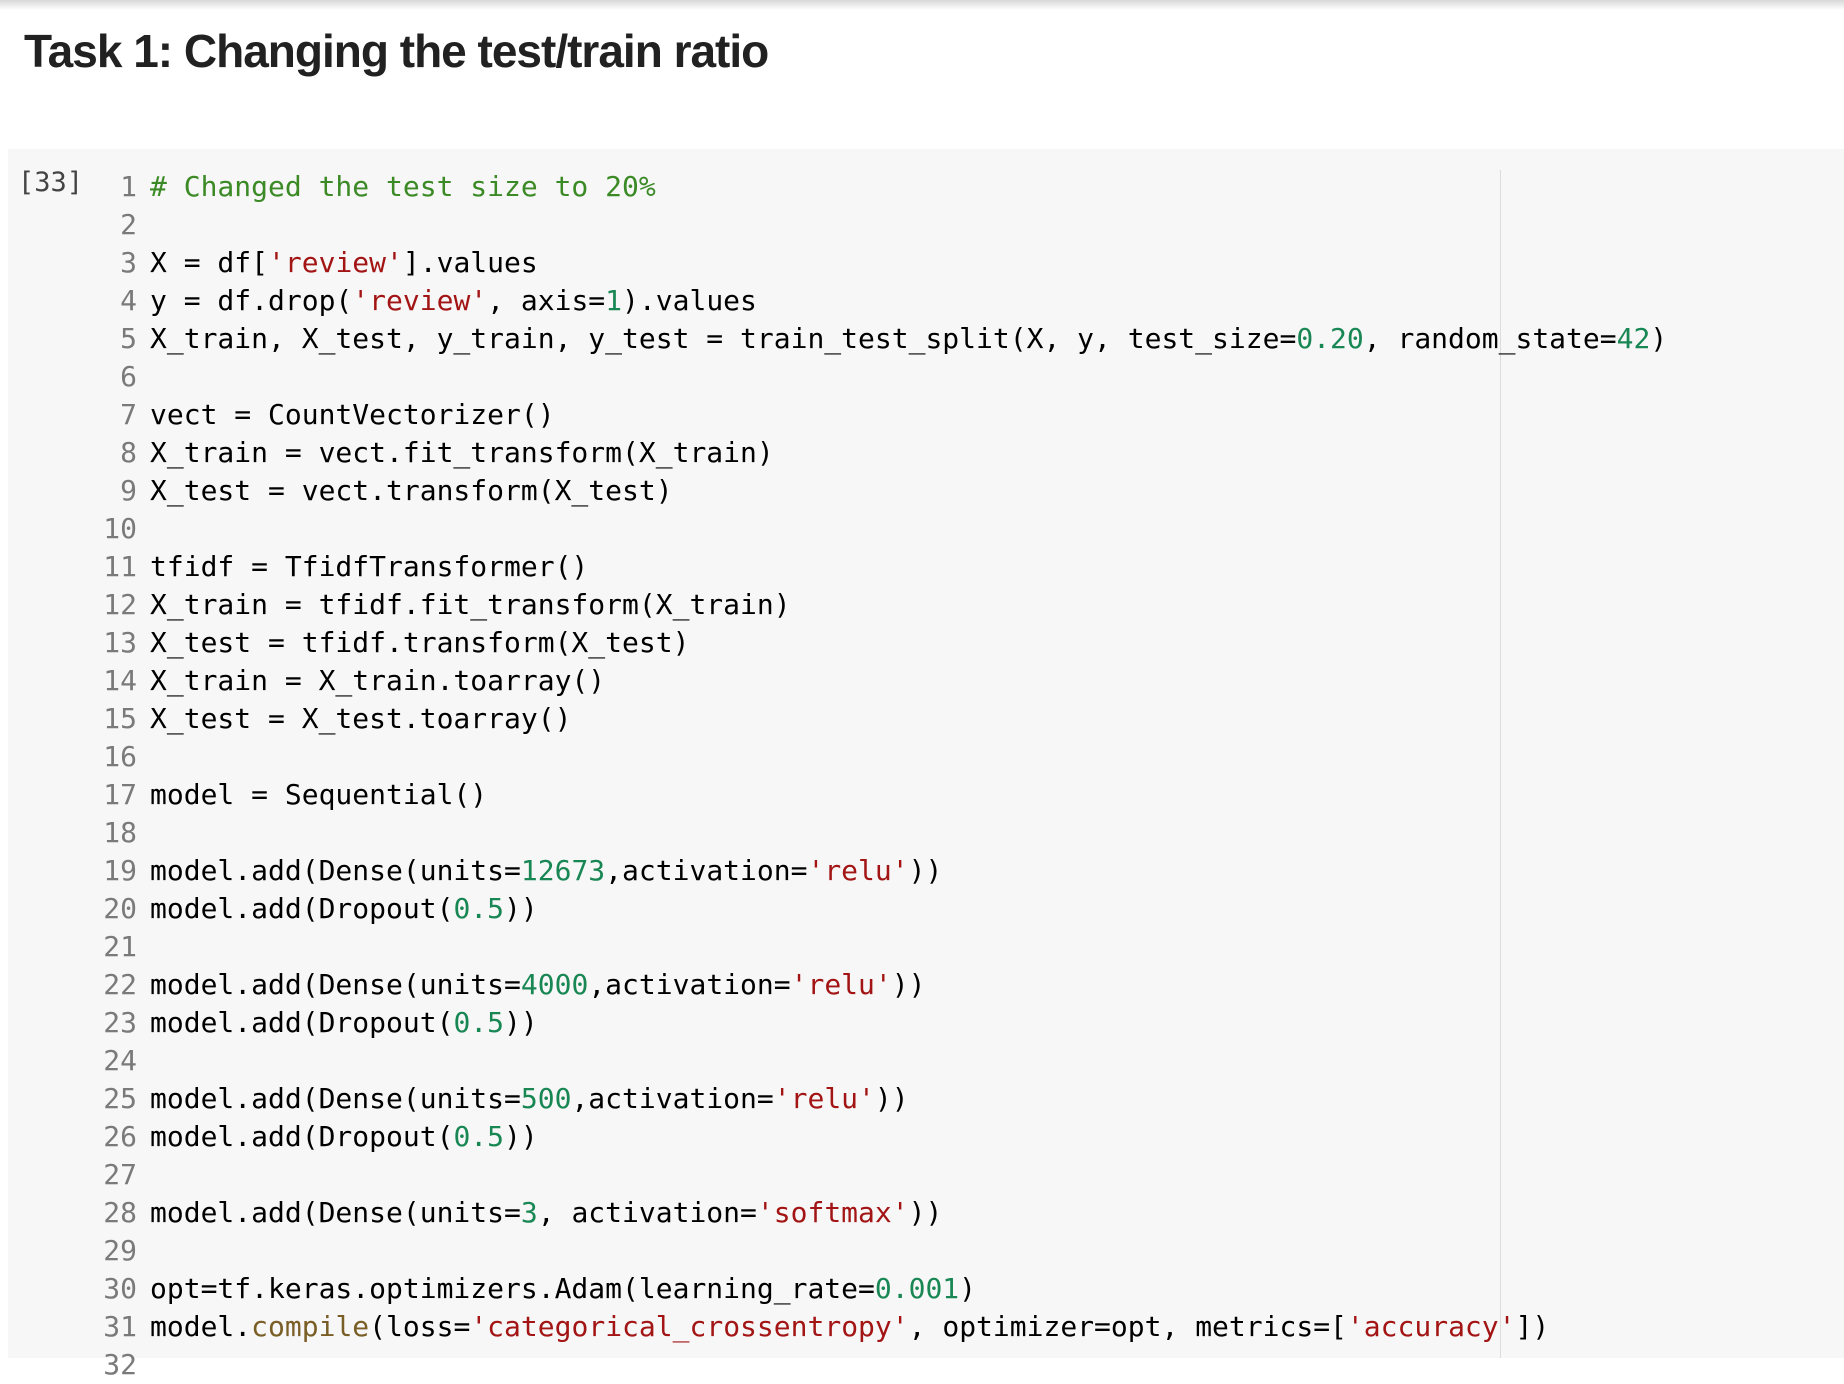 The width and height of the screenshot is (1844, 1384). I want to click on line-number: 13, so click(120, 642).